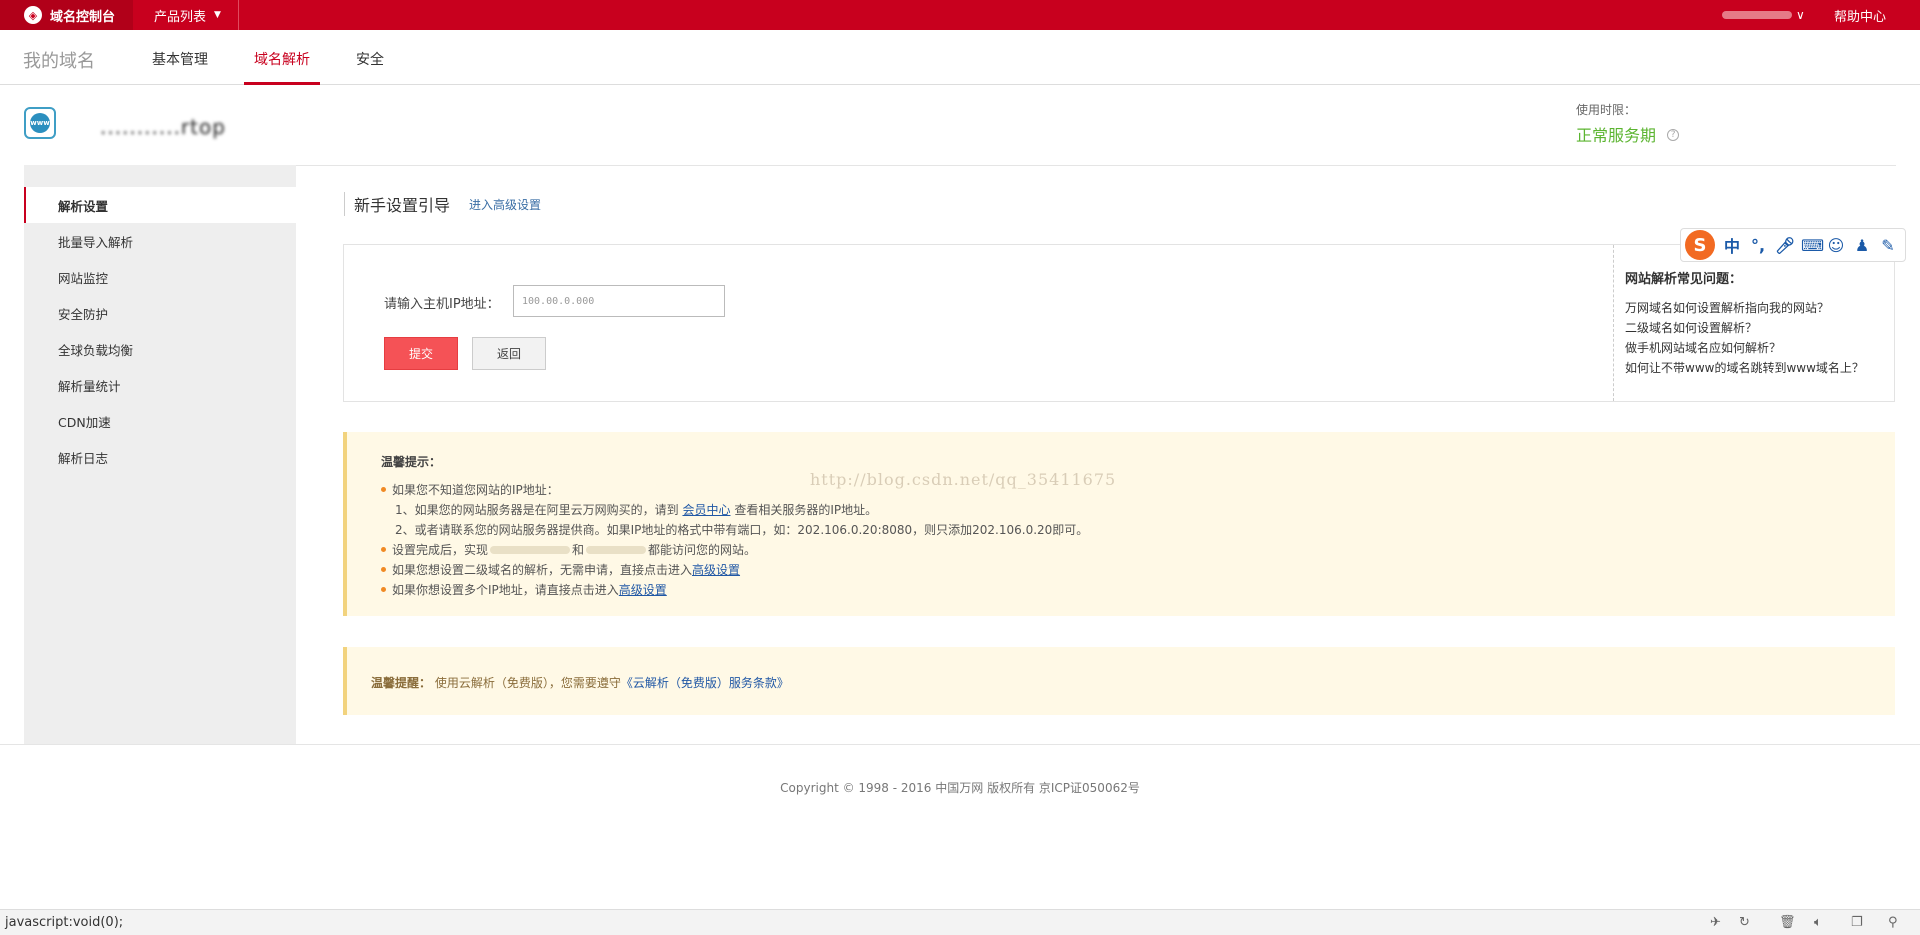 Image resolution: width=1920 pixels, height=935 pixels. What do you see at coordinates (421, 353) in the screenshot?
I see `submit-button: 提交` at bounding box center [421, 353].